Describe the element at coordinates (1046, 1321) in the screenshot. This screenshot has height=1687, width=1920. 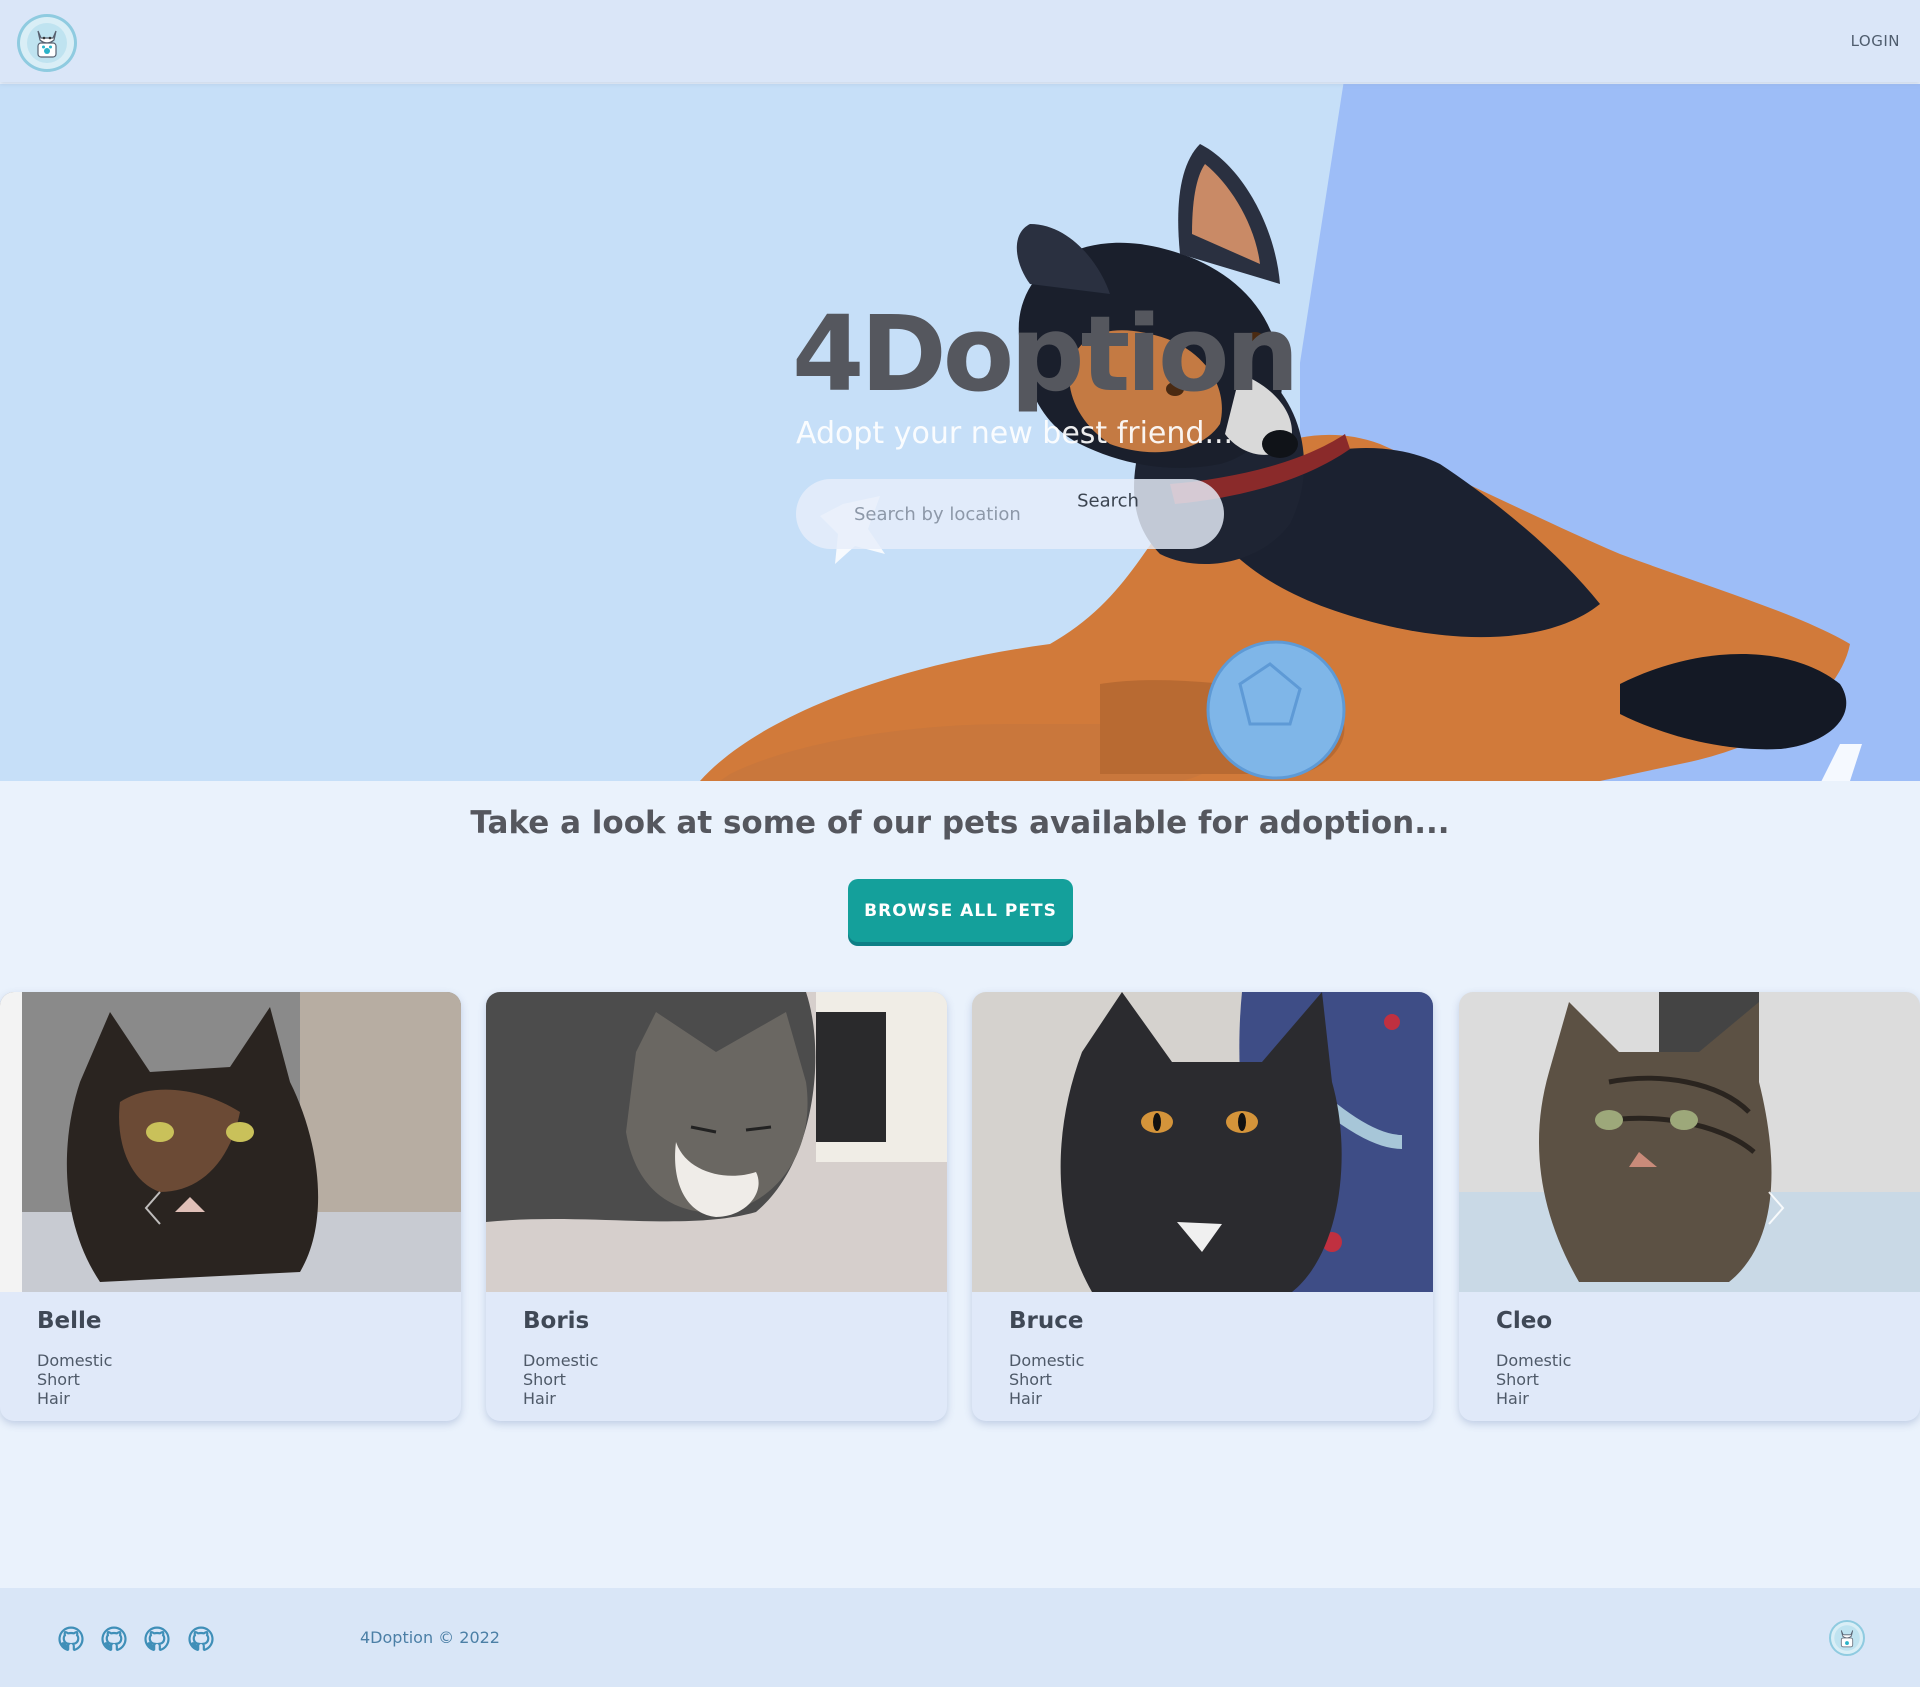
I see `pet-name: Bruce` at that location.